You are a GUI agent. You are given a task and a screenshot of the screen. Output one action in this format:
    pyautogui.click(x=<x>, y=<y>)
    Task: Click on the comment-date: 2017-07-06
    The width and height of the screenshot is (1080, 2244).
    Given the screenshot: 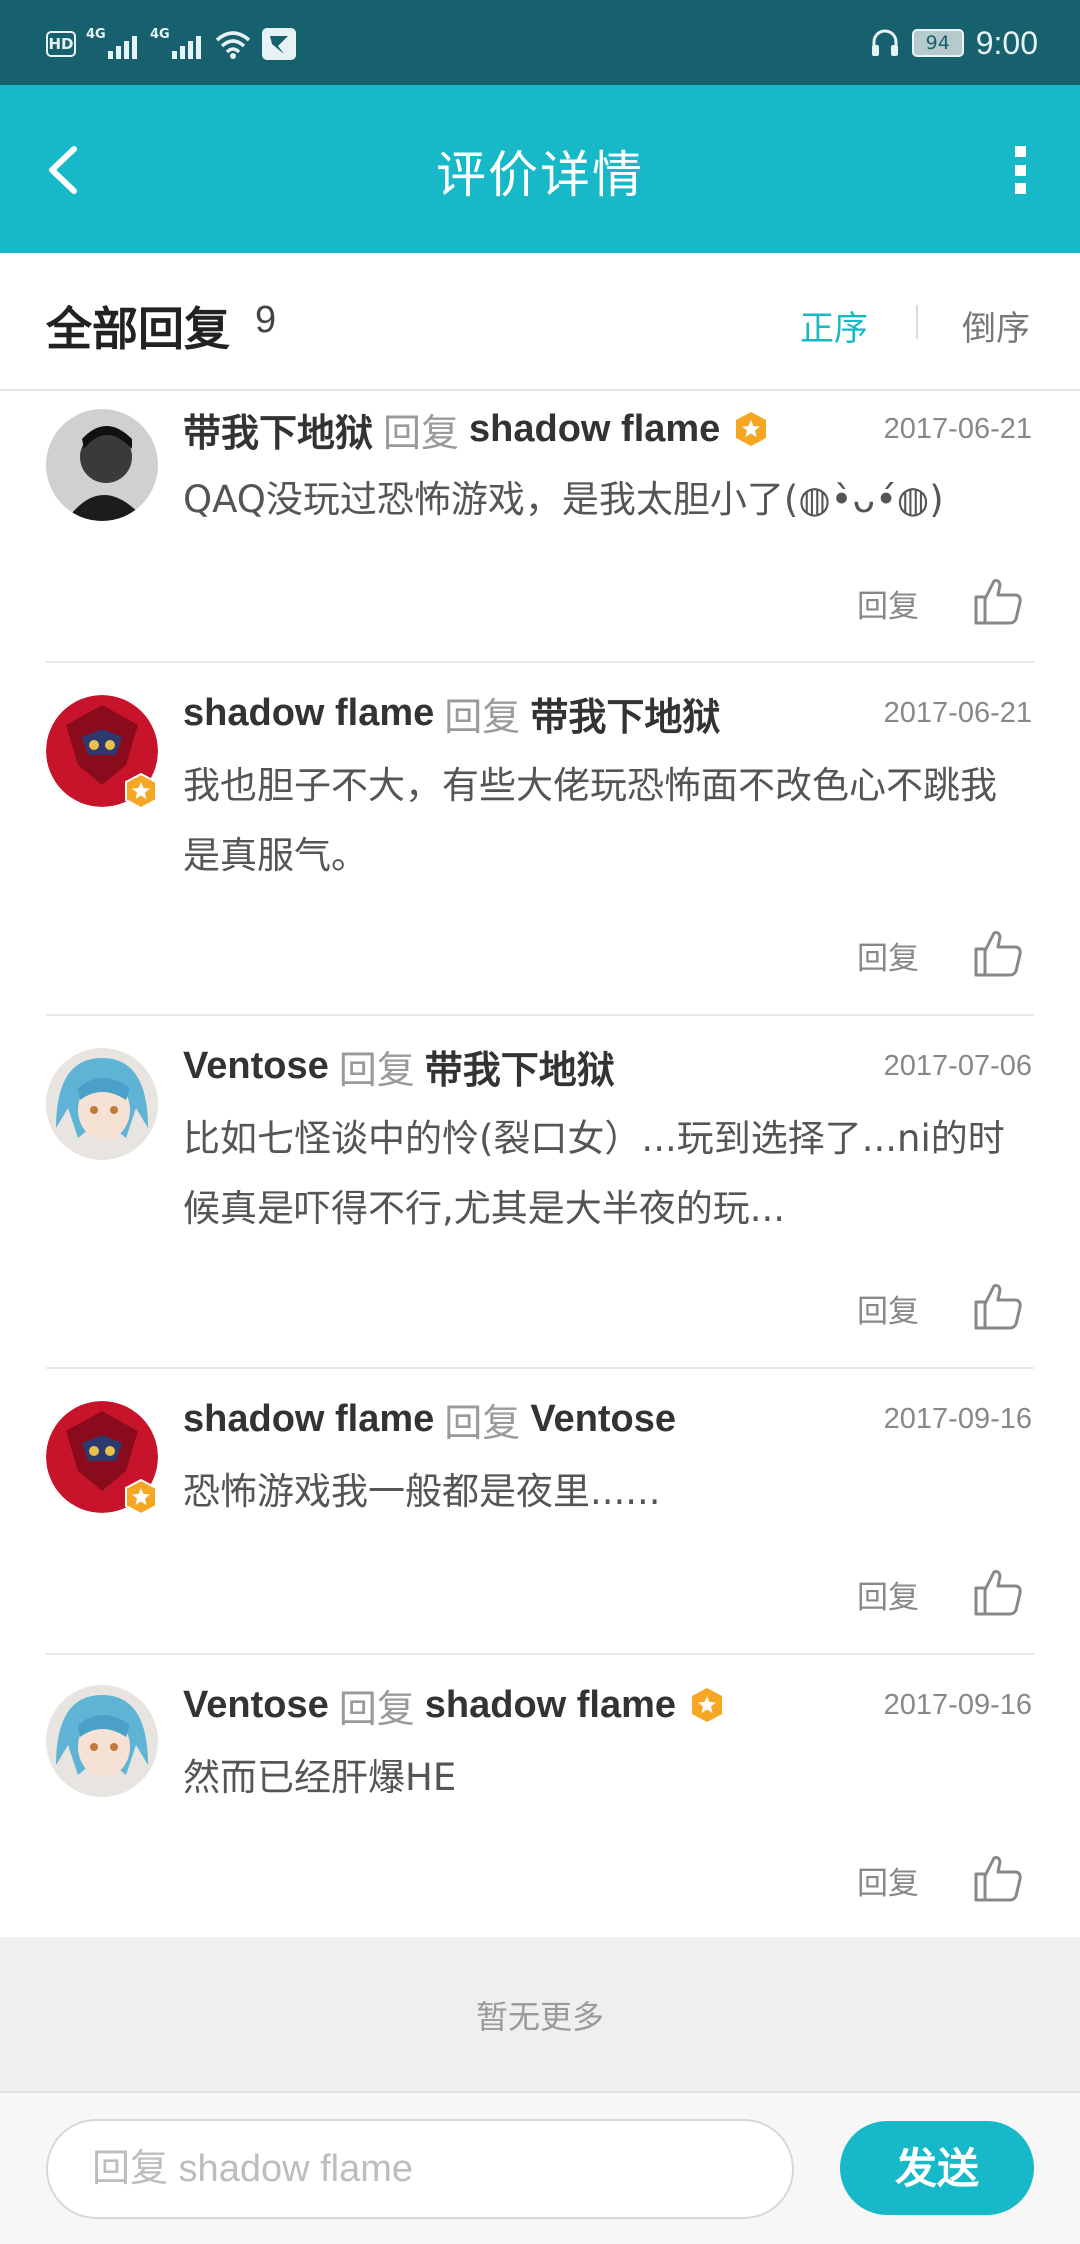 What is the action you would take?
    pyautogui.click(x=957, y=1066)
    